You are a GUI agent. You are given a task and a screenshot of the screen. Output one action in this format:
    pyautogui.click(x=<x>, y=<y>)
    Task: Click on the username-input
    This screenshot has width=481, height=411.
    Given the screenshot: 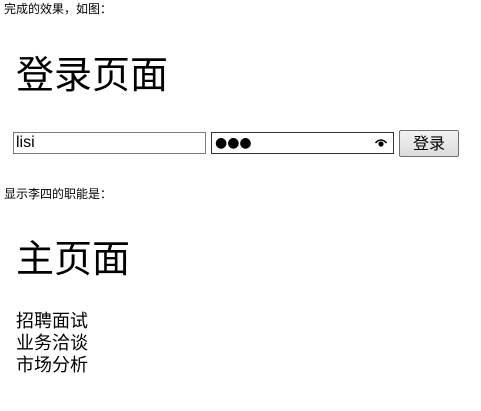 What is the action you would take?
    pyautogui.click(x=109, y=143)
    